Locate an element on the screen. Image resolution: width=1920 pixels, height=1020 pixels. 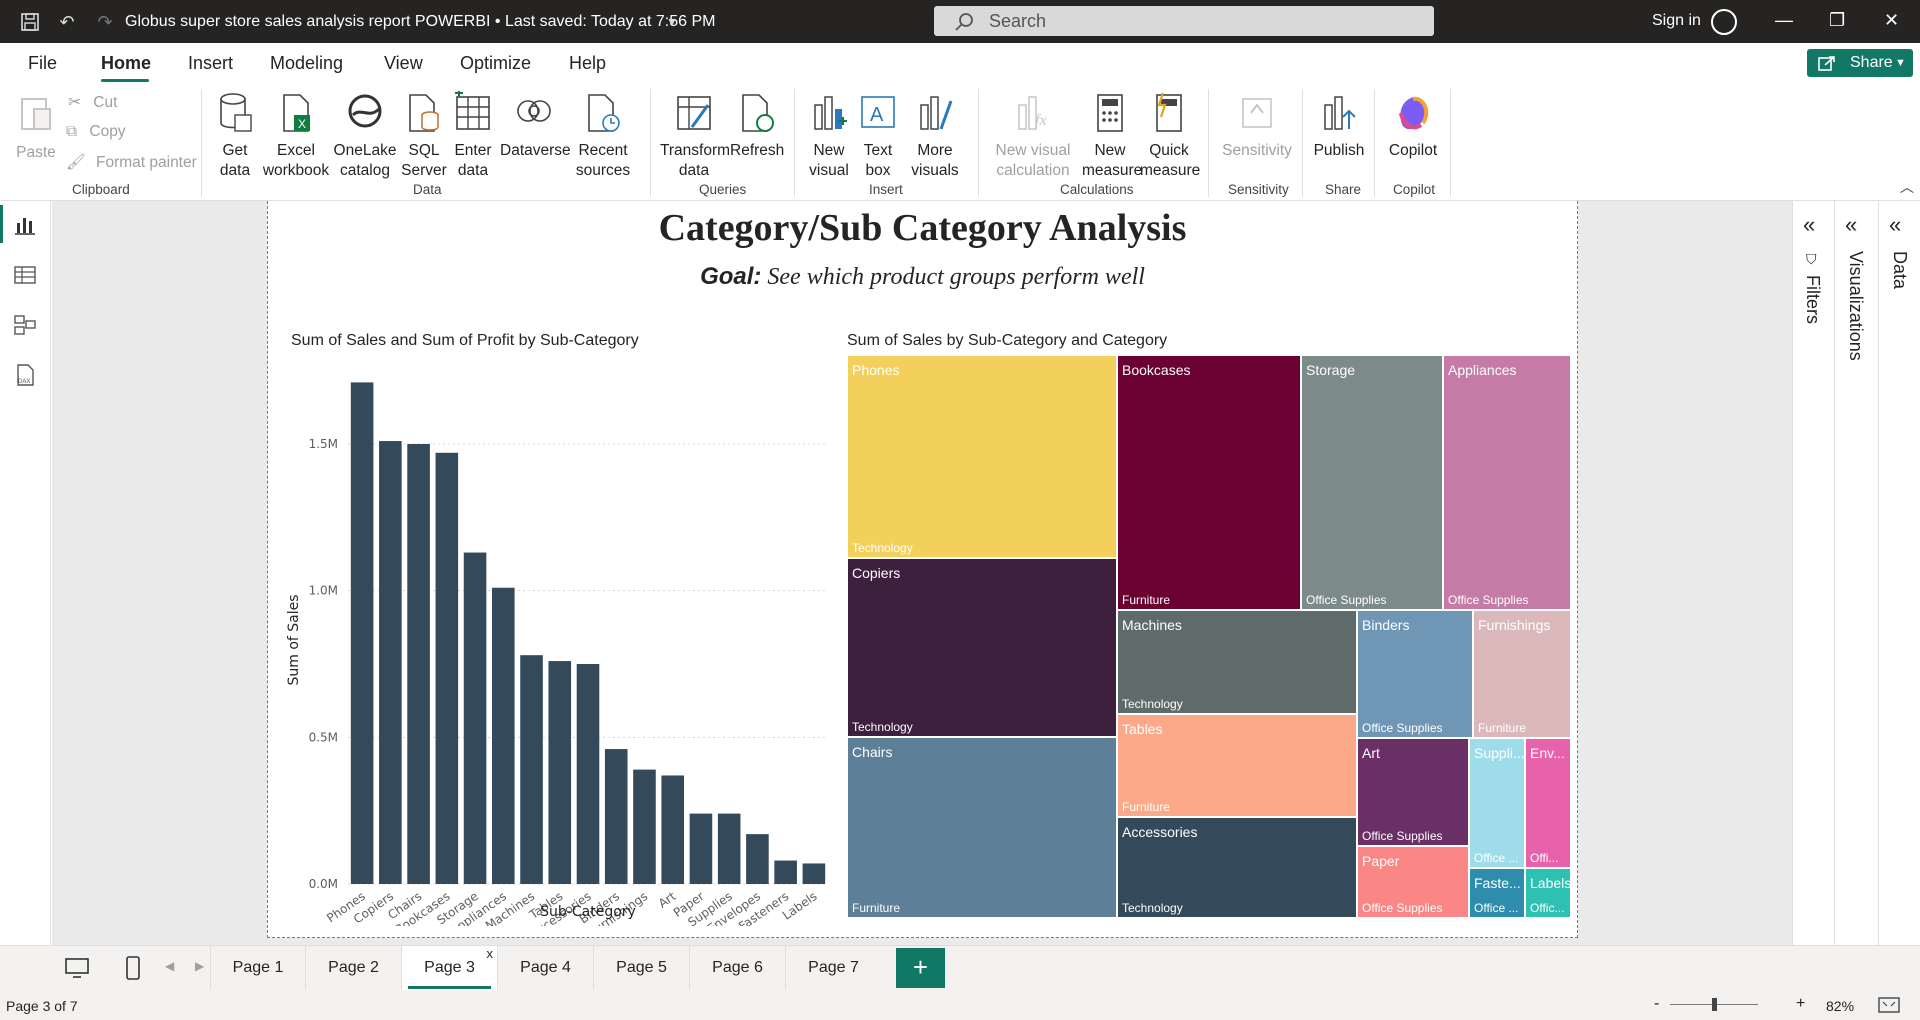
bar-binders is located at coordinates (616, 816).